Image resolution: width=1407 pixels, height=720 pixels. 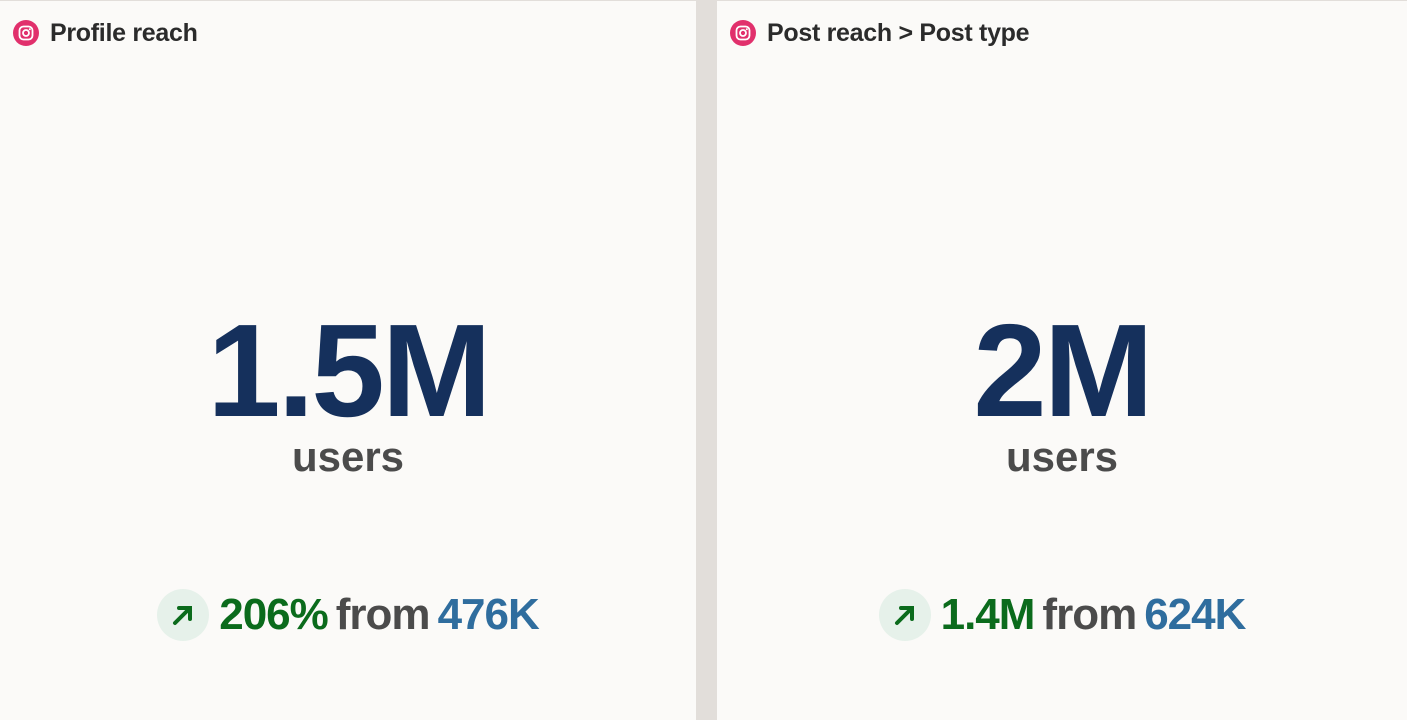 What do you see at coordinates (488, 614) in the screenshot?
I see `previous-value: 476K` at bounding box center [488, 614].